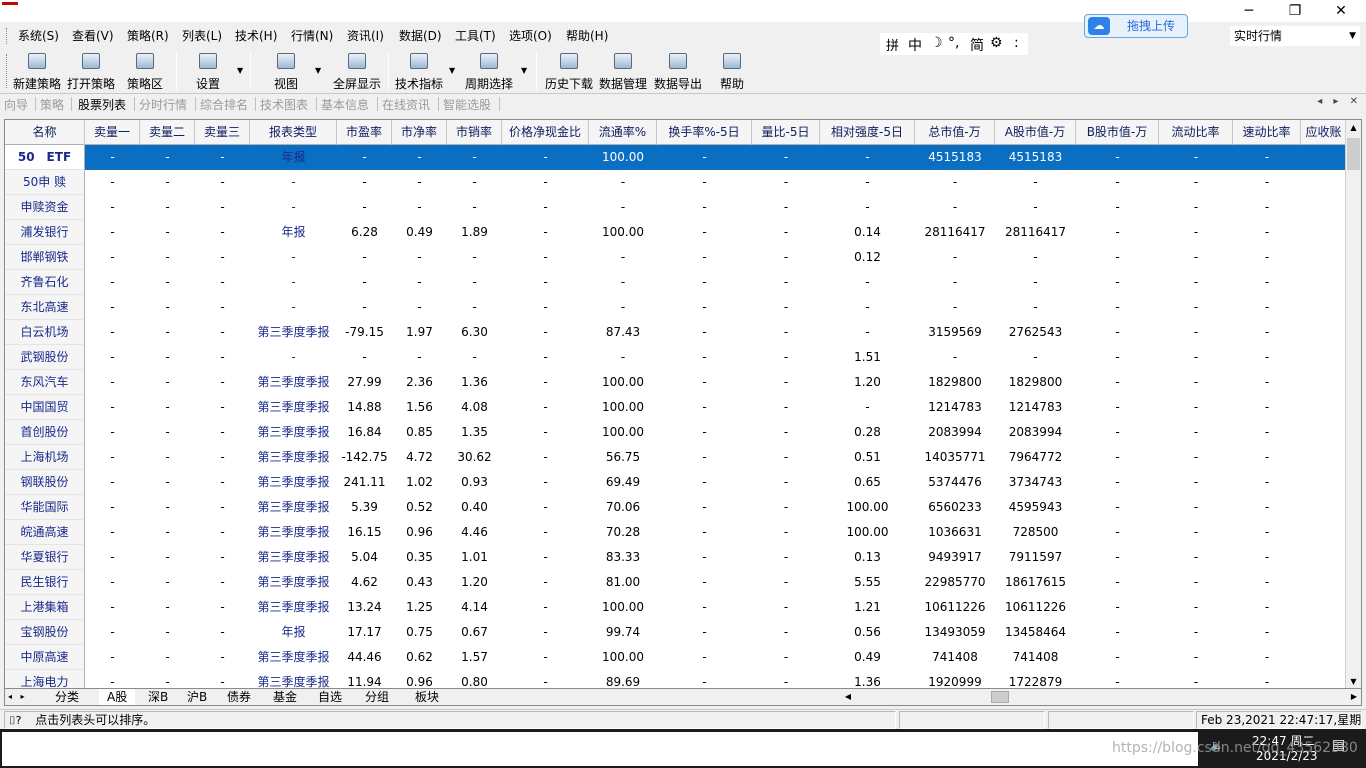 This screenshot has width=1366, height=768. Describe the element at coordinates (52, 104) in the screenshot. I see `tab-strategy: 策略` at that location.